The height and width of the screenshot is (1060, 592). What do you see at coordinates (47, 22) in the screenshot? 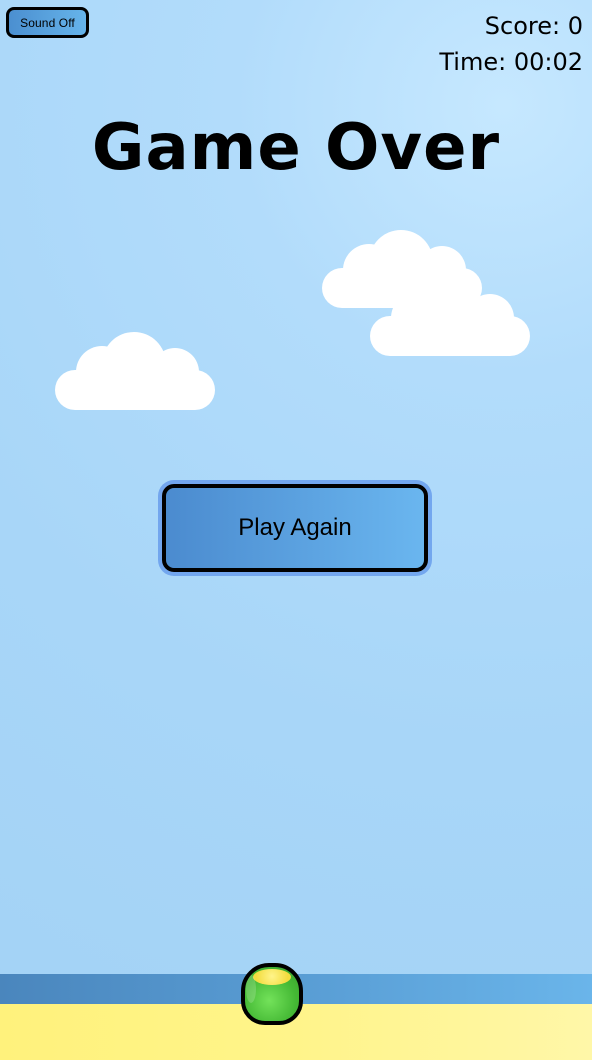
I see `sound-off-button: Sound Off` at bounding box center [47, 22].